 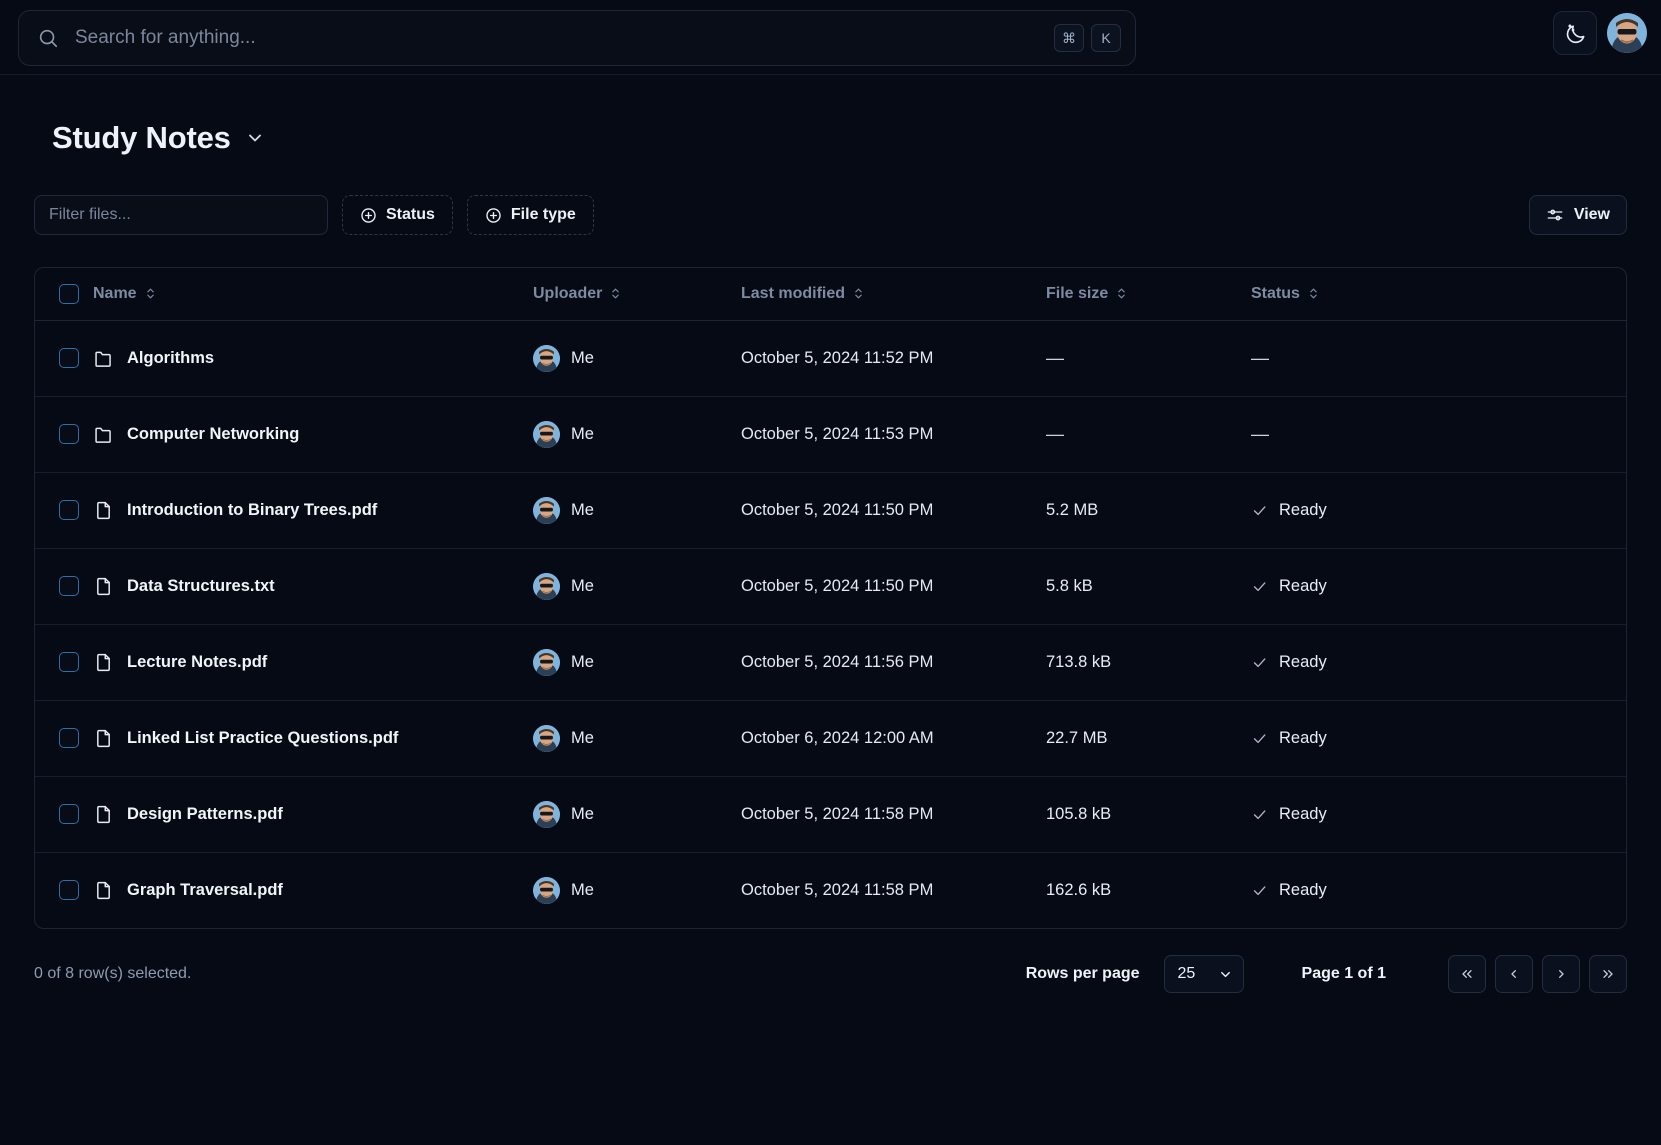 I want to click on global-search: ⌘ K, so click(x=577, y=38).